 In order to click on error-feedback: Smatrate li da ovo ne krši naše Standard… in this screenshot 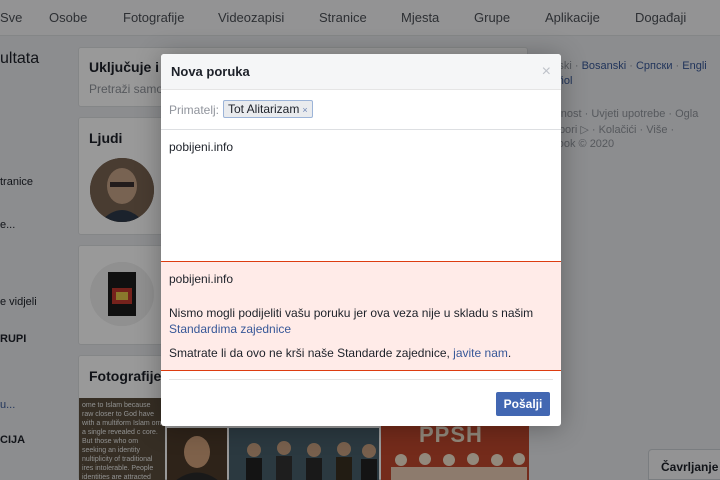, I will do `click(340, 353)`.